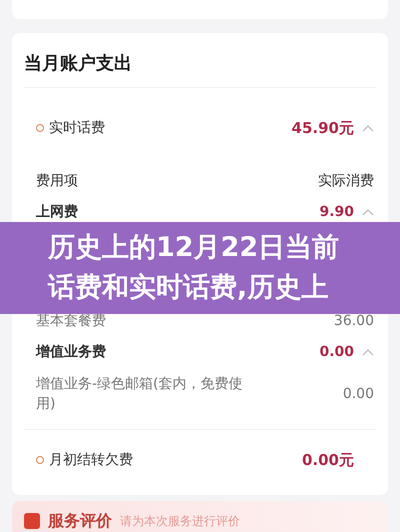 The image size is (400, 532). What do you see at coordinates (354, 321) in the screenshot?
I see `fee-item-amount: 36.00` at bounding box center [354, 321].